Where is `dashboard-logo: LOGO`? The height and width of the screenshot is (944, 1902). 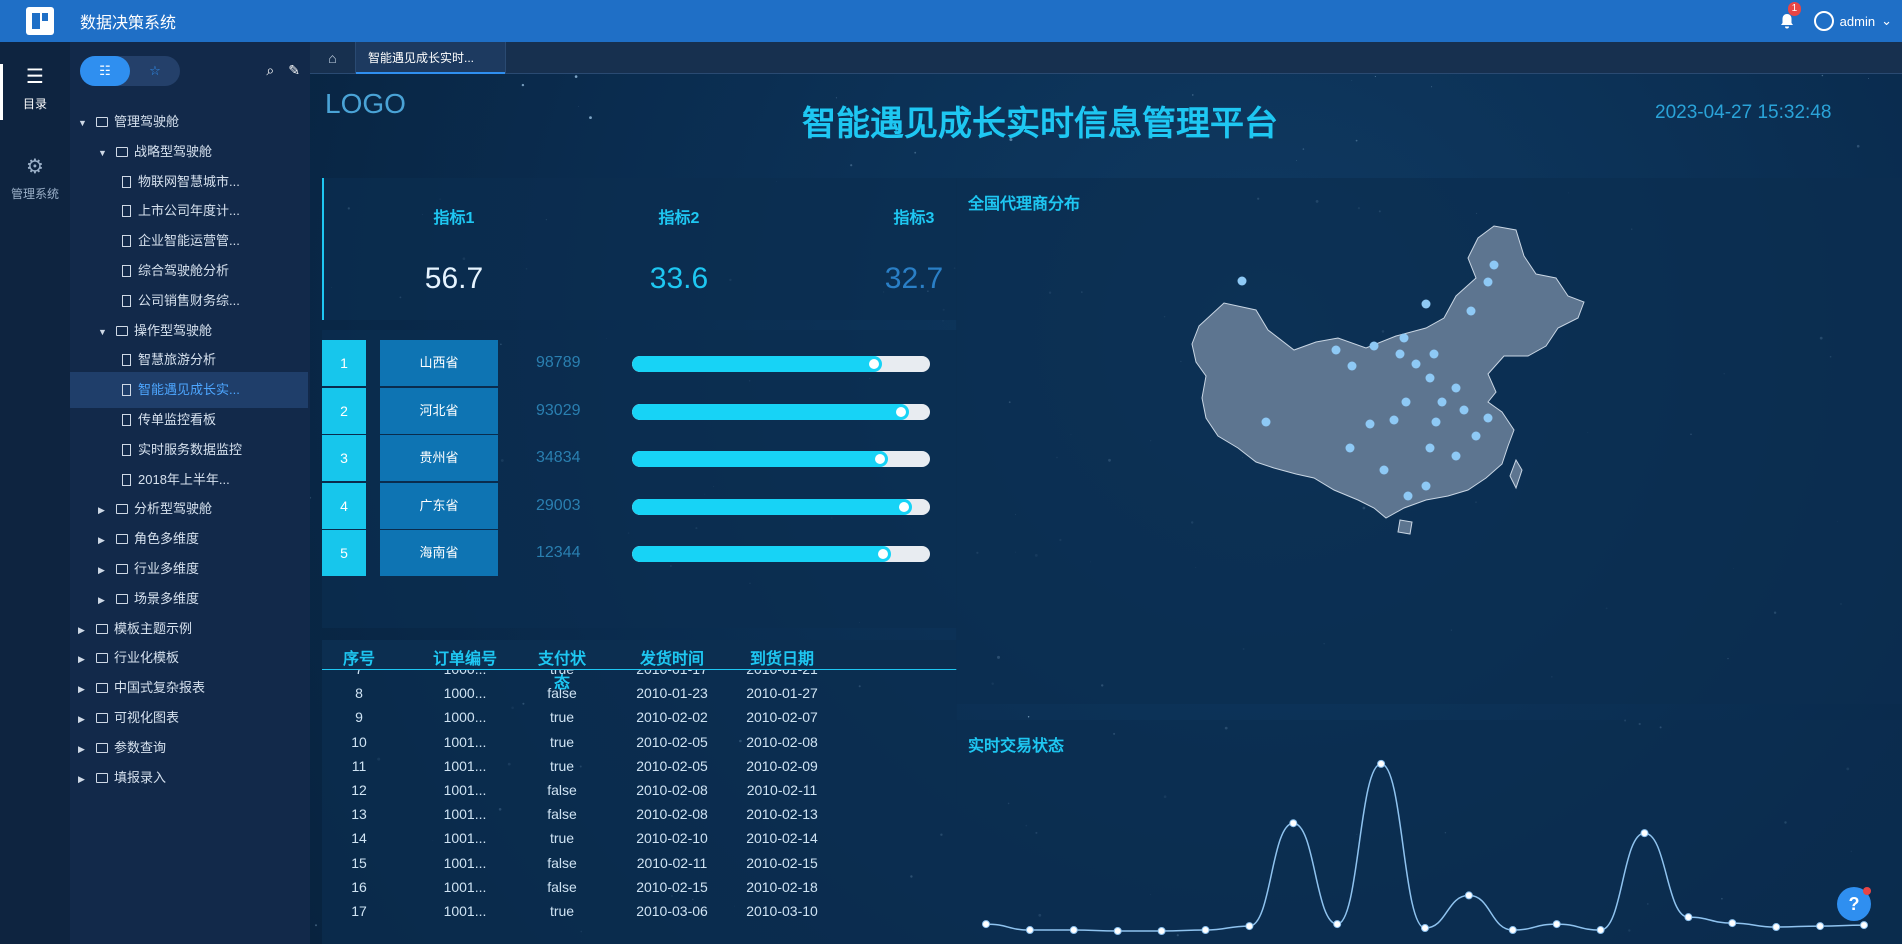 dashboard-logo: LOGO is located at coordinates (365, 103).